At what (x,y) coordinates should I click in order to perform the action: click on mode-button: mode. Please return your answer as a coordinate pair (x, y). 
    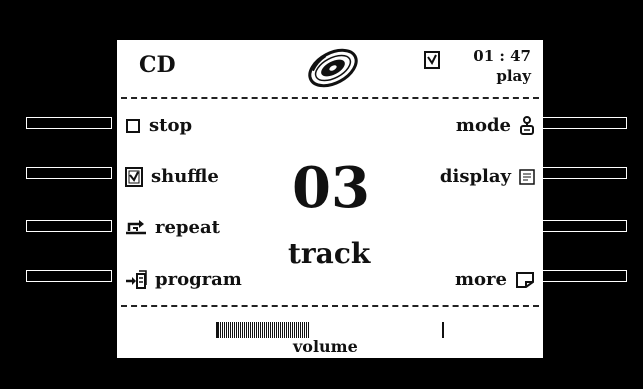
    Looking at the image, I should click on (495, 125).